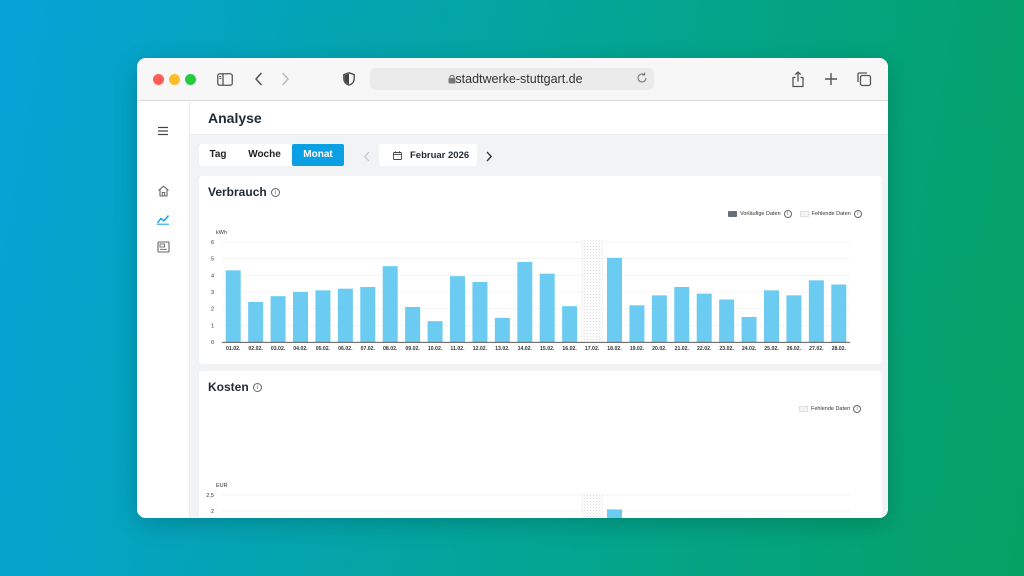  Describe the element at coordinates (682, 349) in the screenshot. I see `consumption-x-tick-label: 21.02.` at that location.